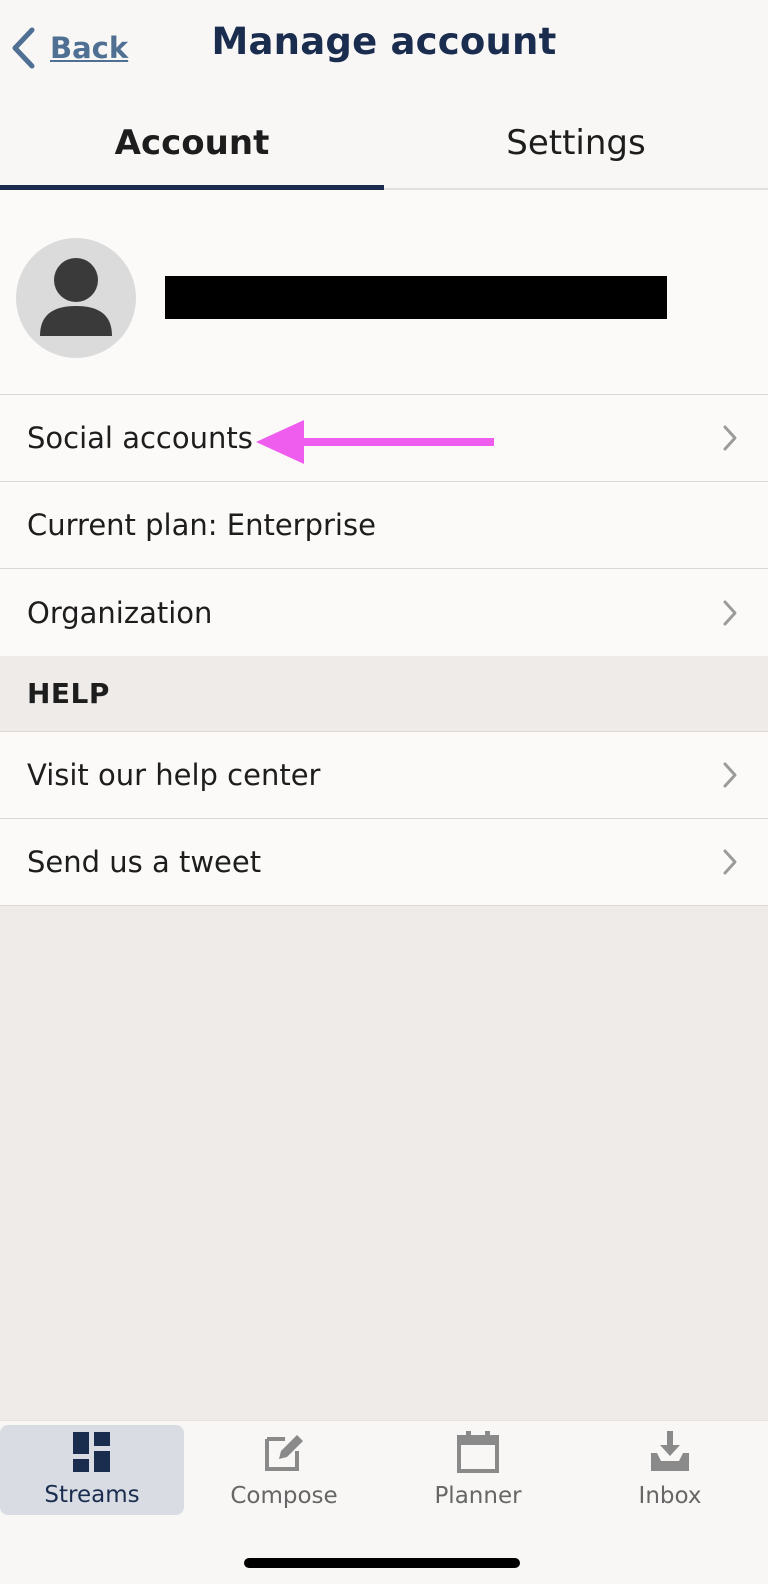  I want to click on current-plan-row: Current plan: Enterprise, so click(384, 525).